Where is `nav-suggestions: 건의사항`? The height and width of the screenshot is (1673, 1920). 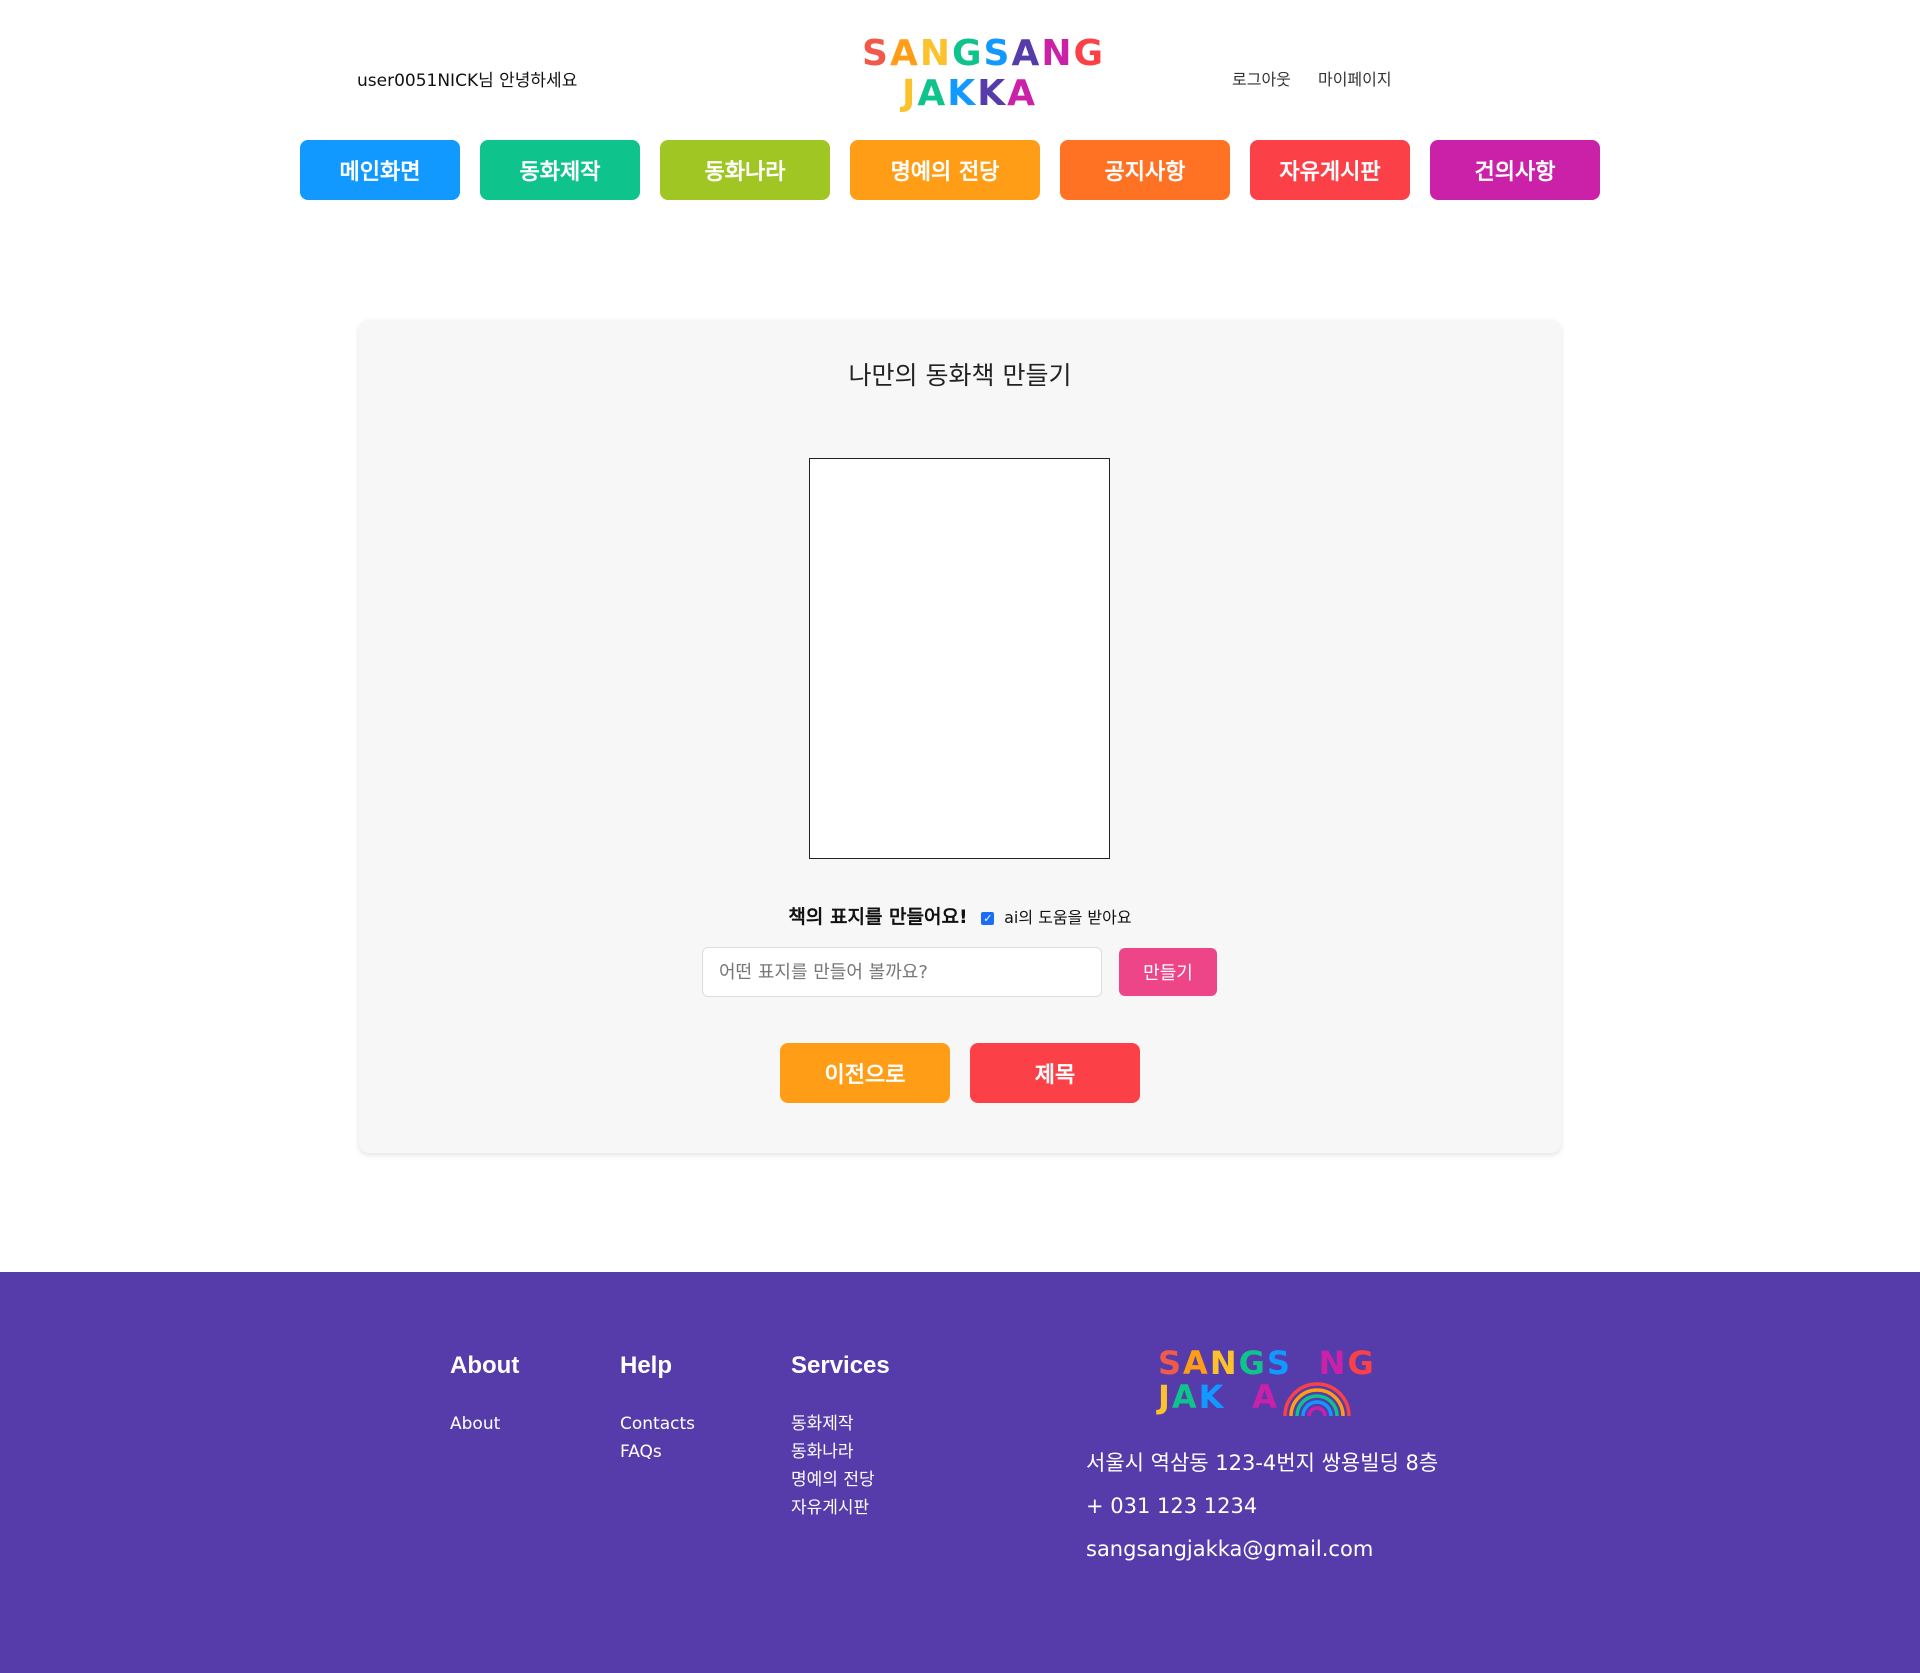 nav-suggestions: 건의사항 is located at coordinates (1515, 170).